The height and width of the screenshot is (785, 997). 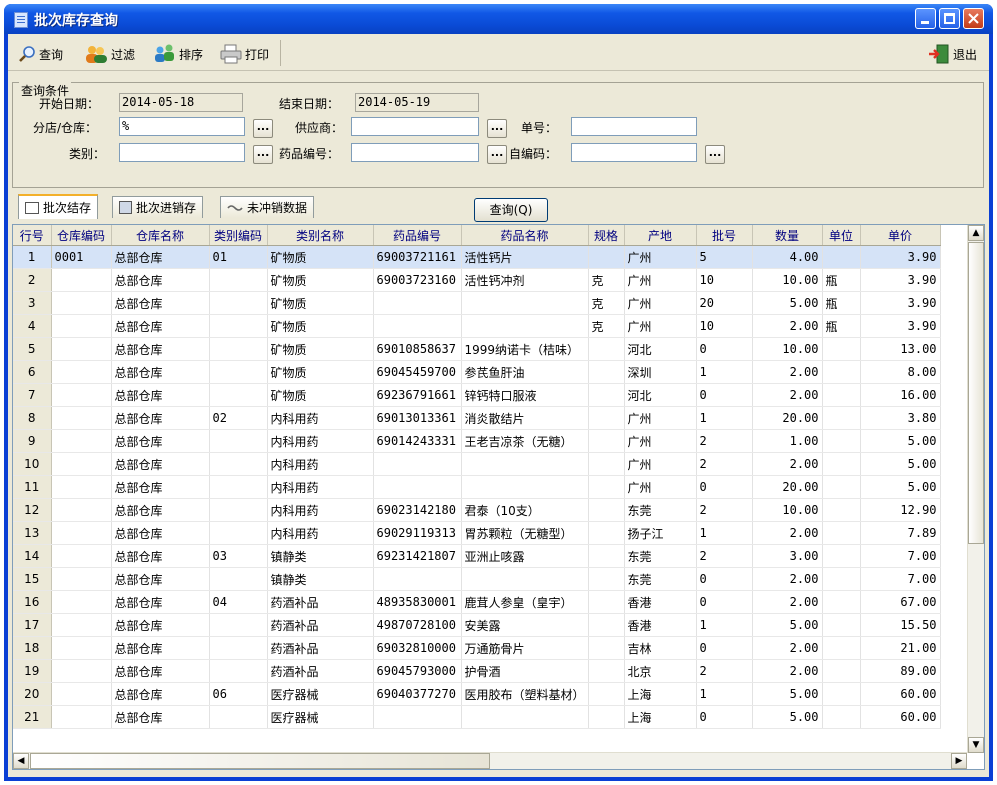 I want to click on column-header: 药品编号, so click(x=417, y=235).